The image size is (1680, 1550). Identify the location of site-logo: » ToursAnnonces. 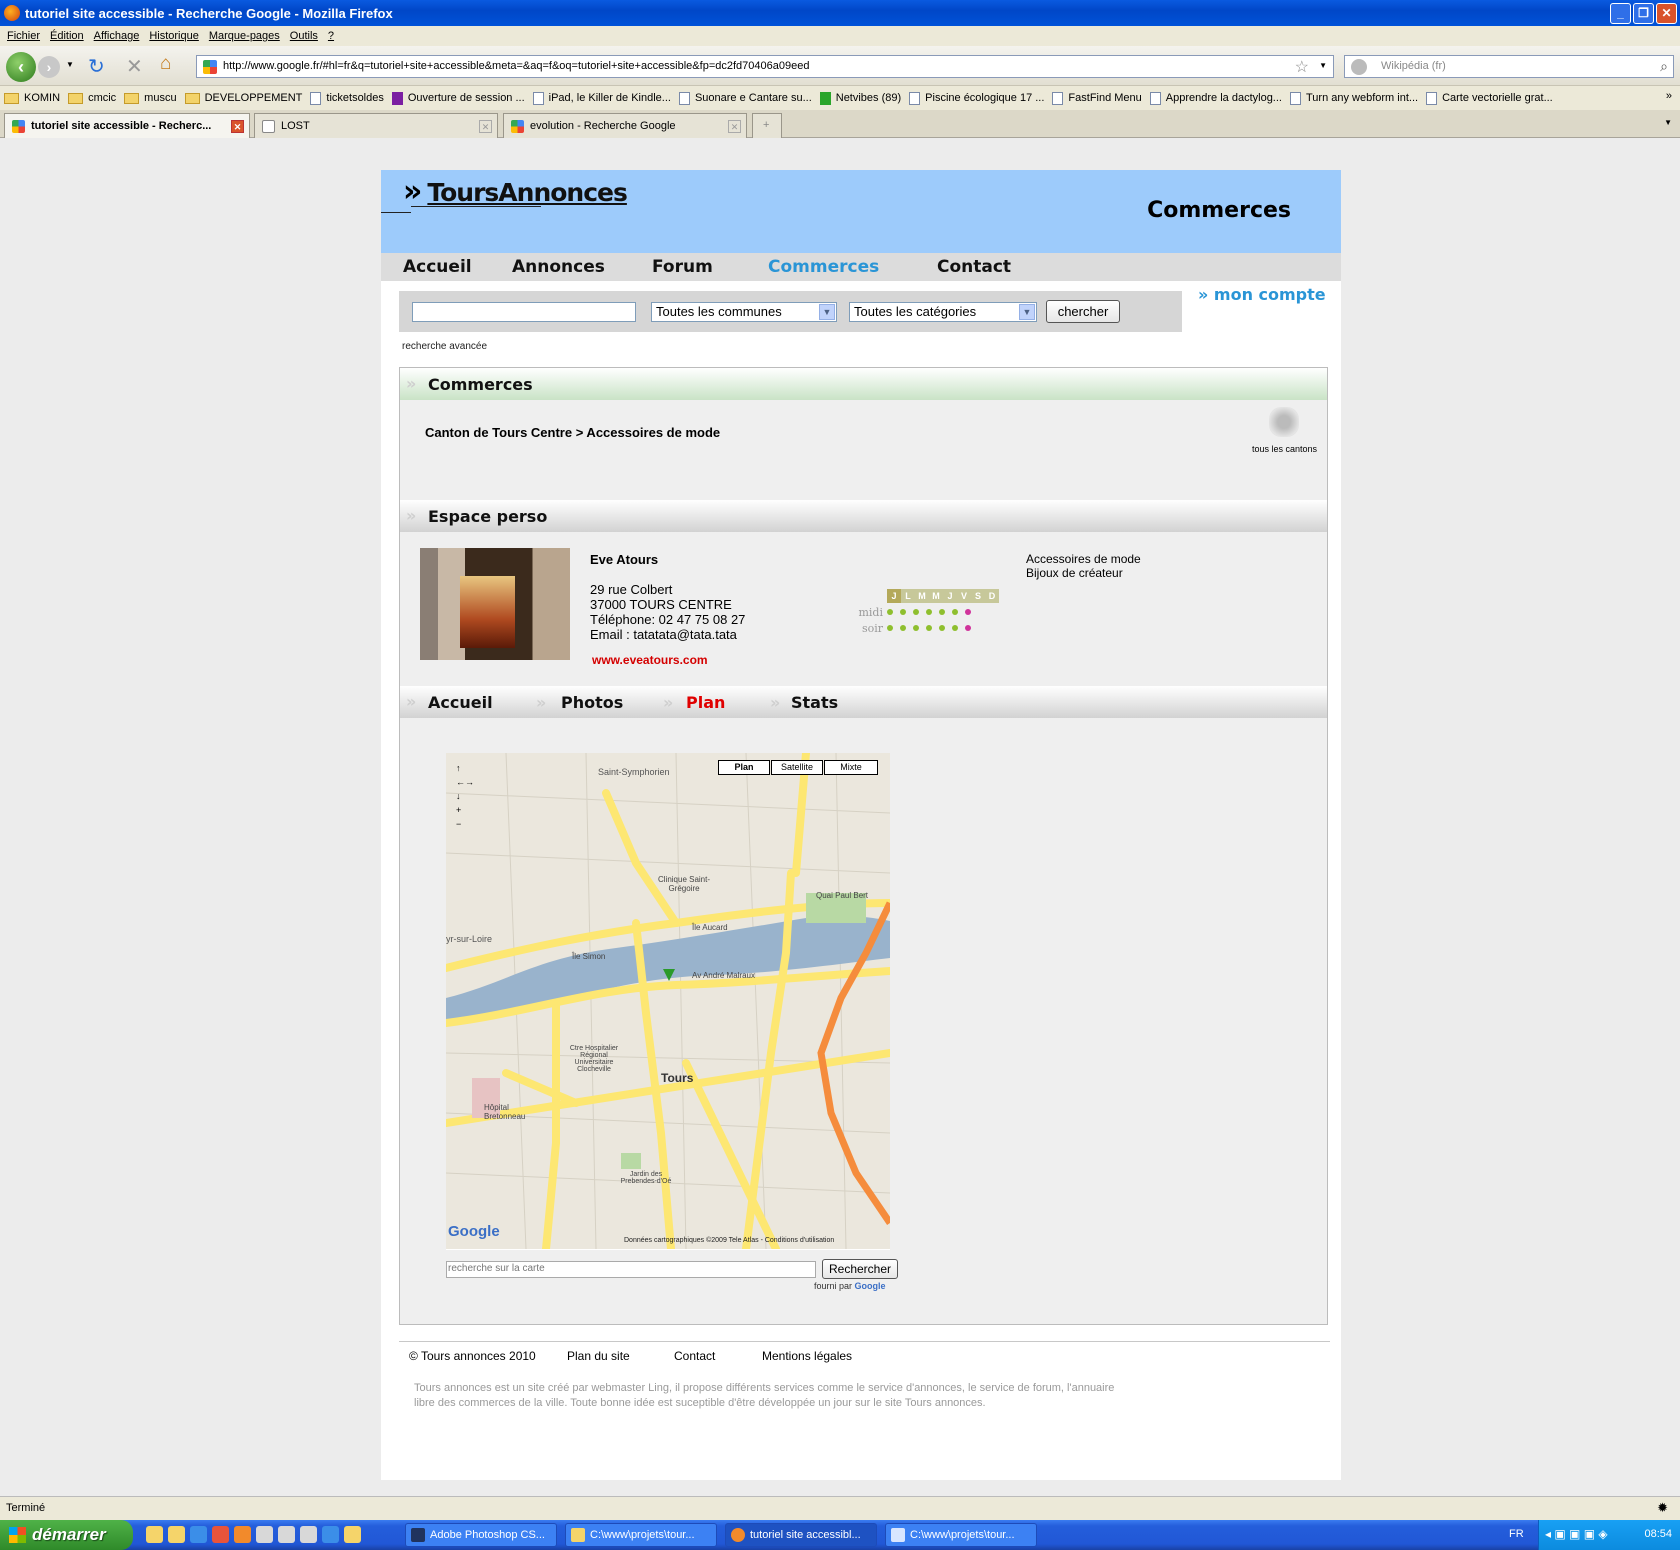
(515, 191).